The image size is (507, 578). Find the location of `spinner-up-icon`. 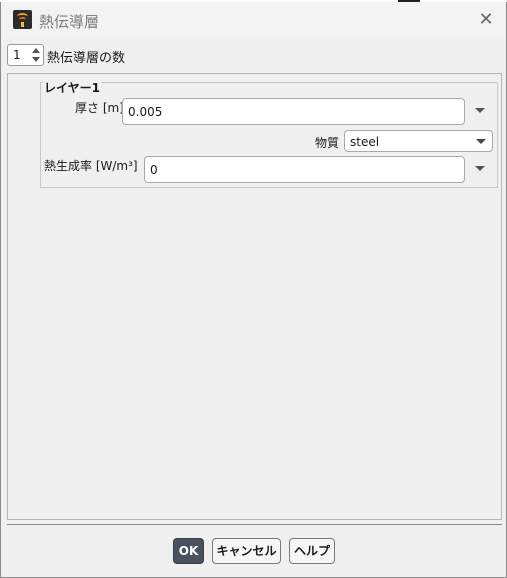

spinner-up-icon is located at coordinates (36, 50).